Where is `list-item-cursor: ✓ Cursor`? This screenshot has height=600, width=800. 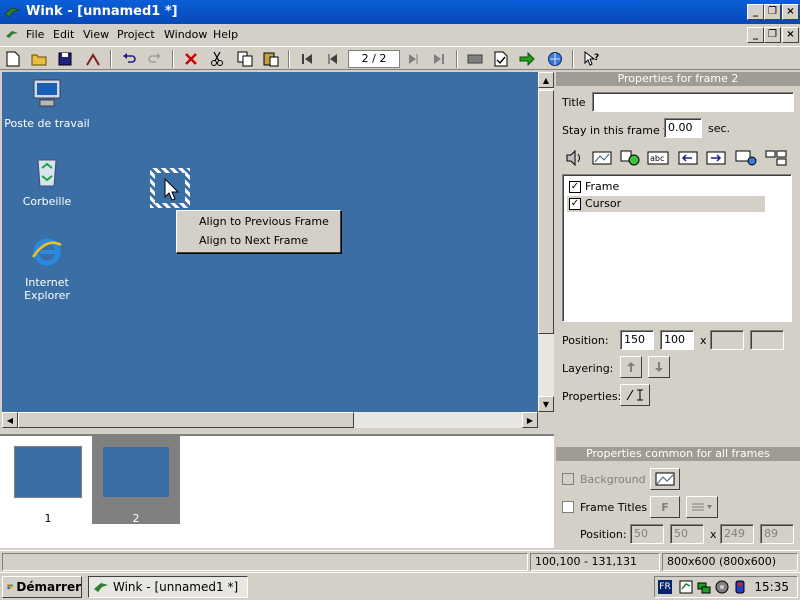
list-item-cursor: ✓ Cursor is located at coordinates (666, 204).